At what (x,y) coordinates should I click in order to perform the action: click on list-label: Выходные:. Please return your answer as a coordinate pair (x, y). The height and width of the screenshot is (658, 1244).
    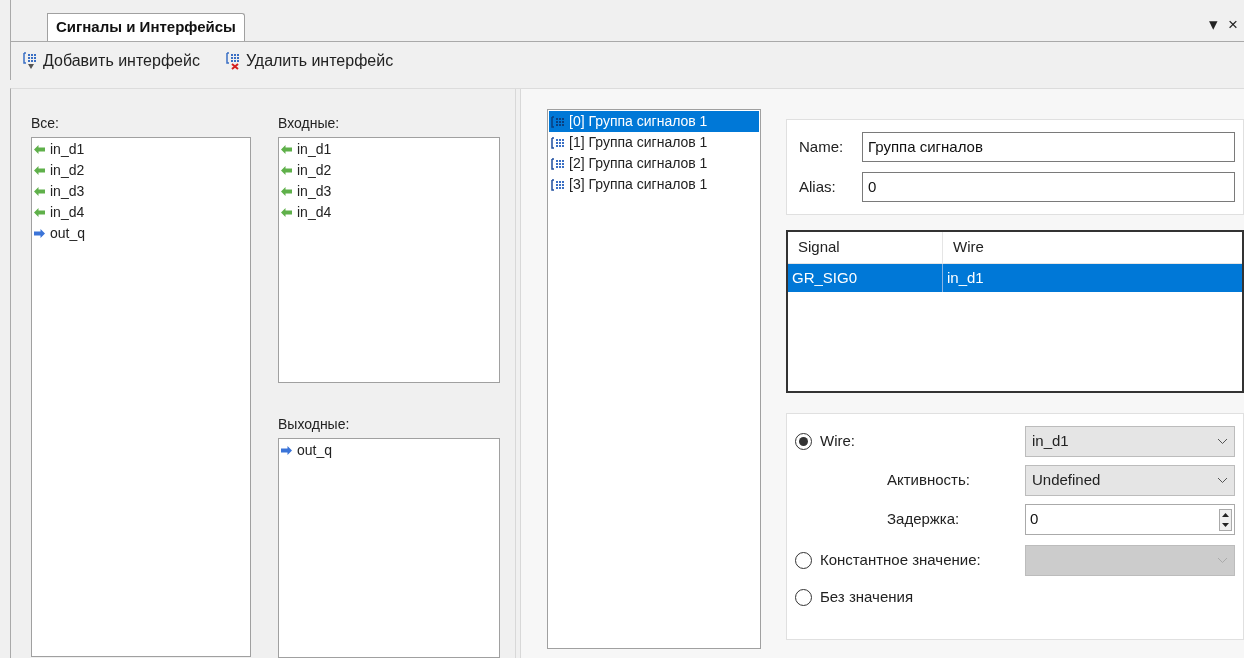
    Looking at the image, I should click on (314, 424).